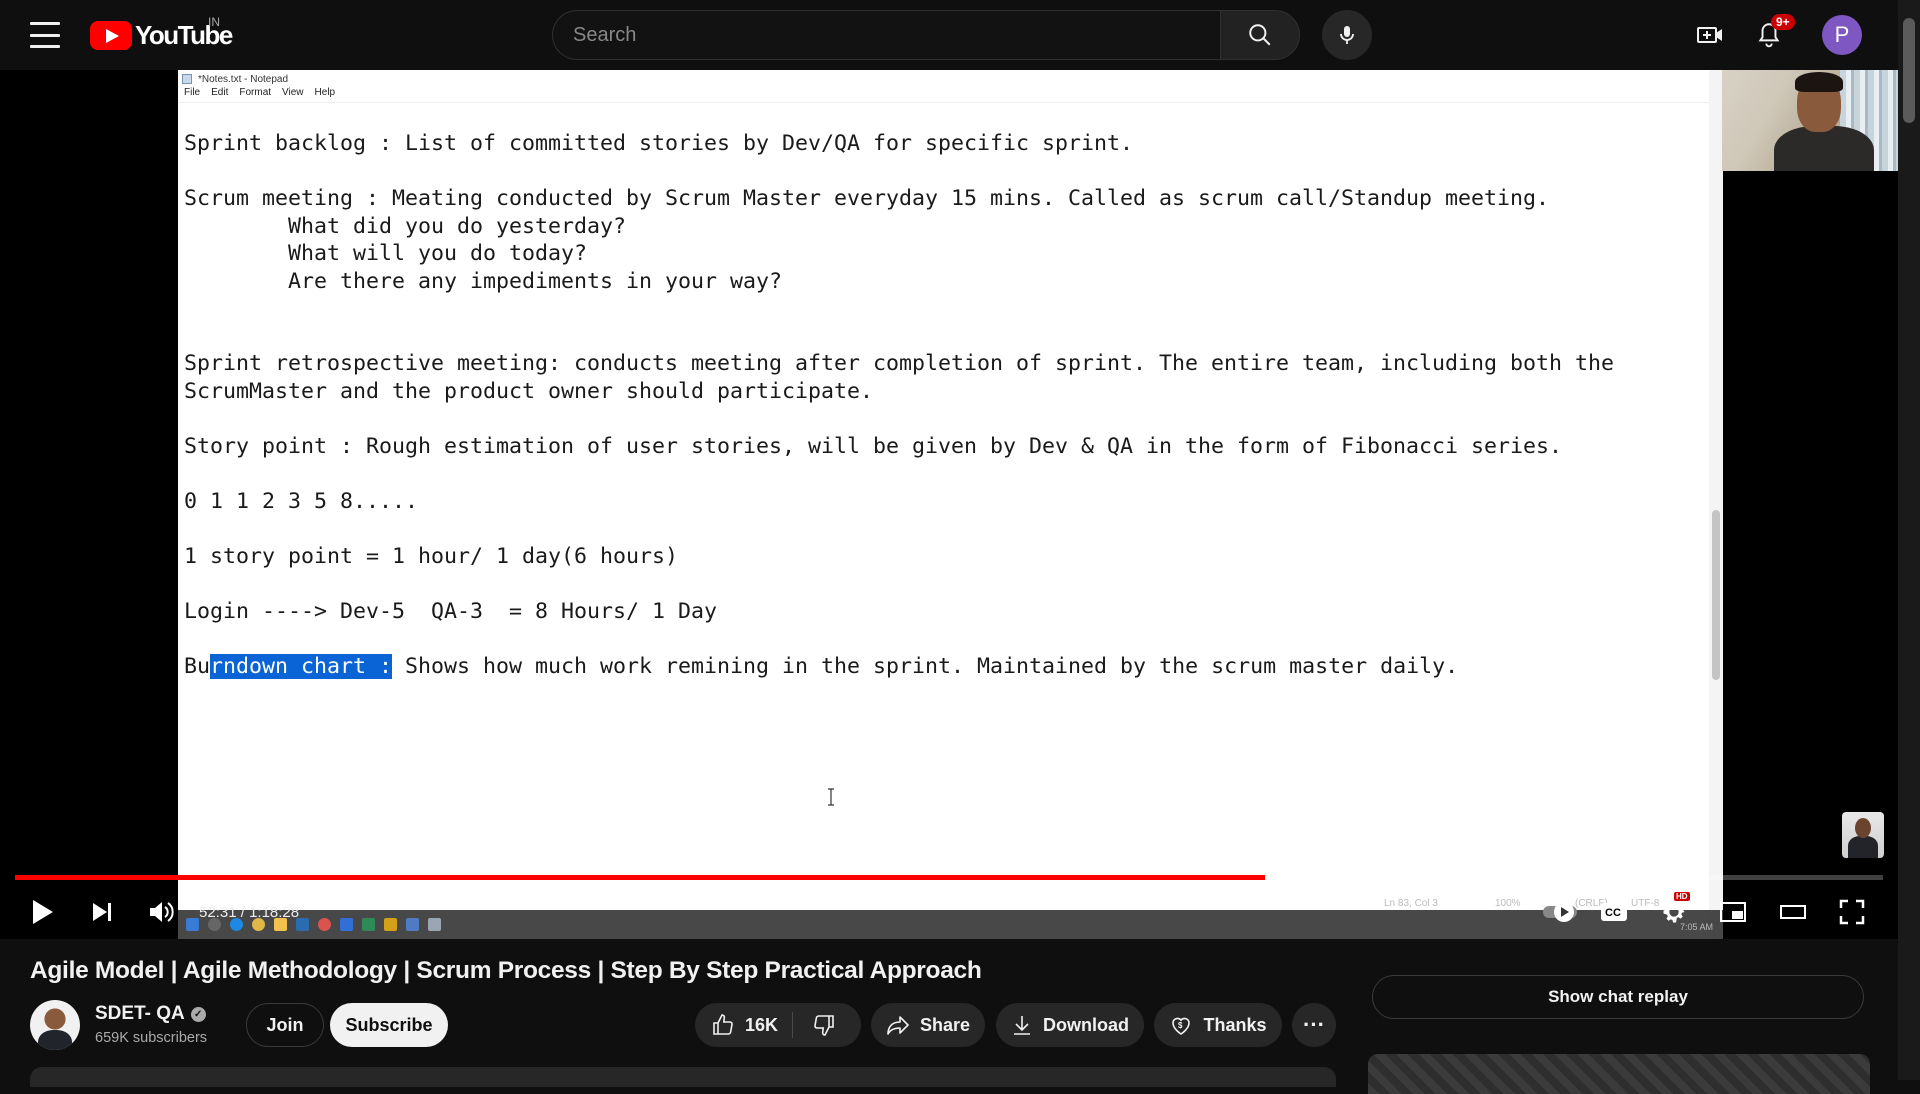 This screenshot has height=1094, width=1920. I want to click on search-box, so click(926, 35).